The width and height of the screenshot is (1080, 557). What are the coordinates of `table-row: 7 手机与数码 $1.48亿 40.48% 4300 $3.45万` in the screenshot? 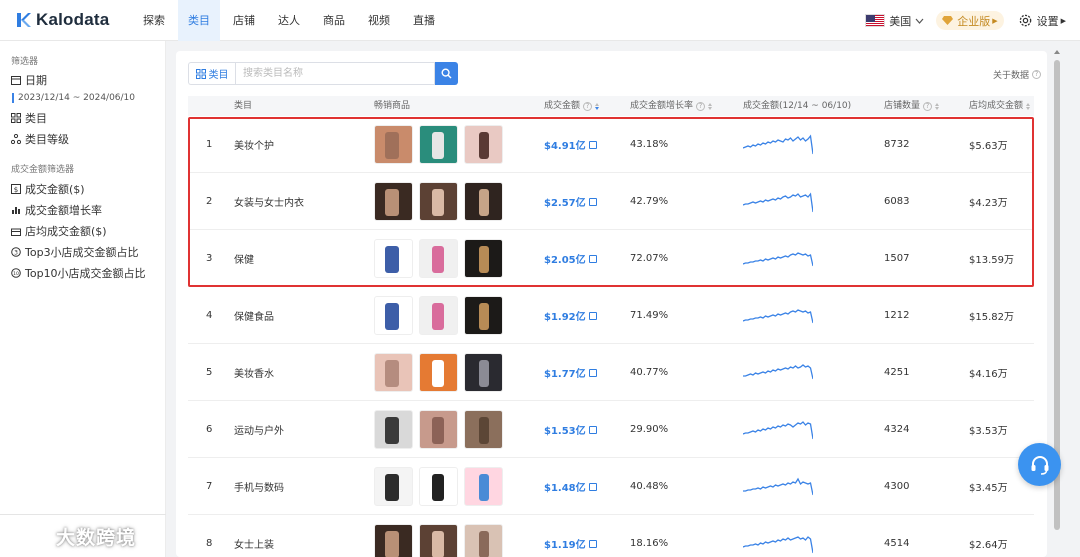 It's located at (611, 486).